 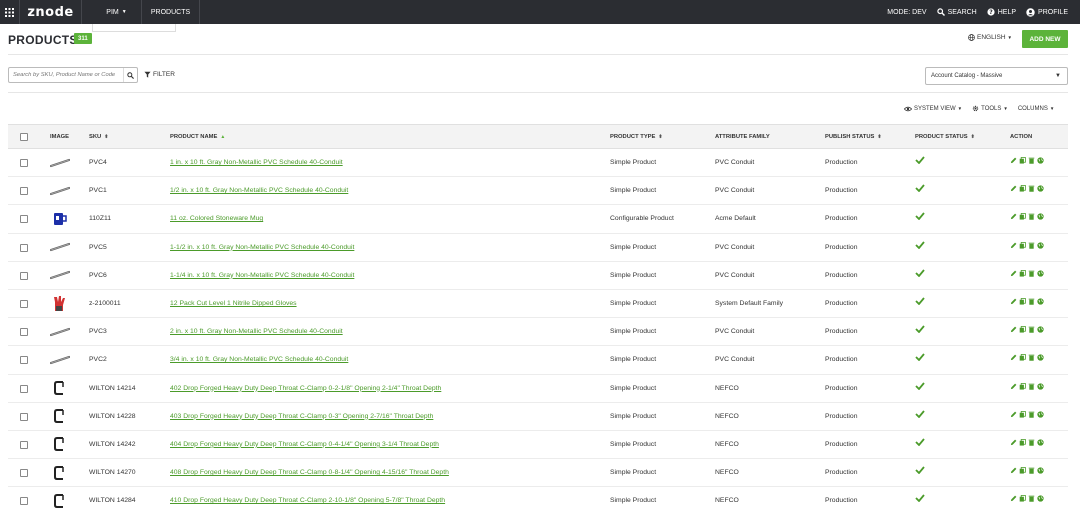 What do you see at coordinates (945, 137) in the screenshot?
I see `column-header-product-status: PRODUCT STATUS ⬍` at bounding box center [945, 137].